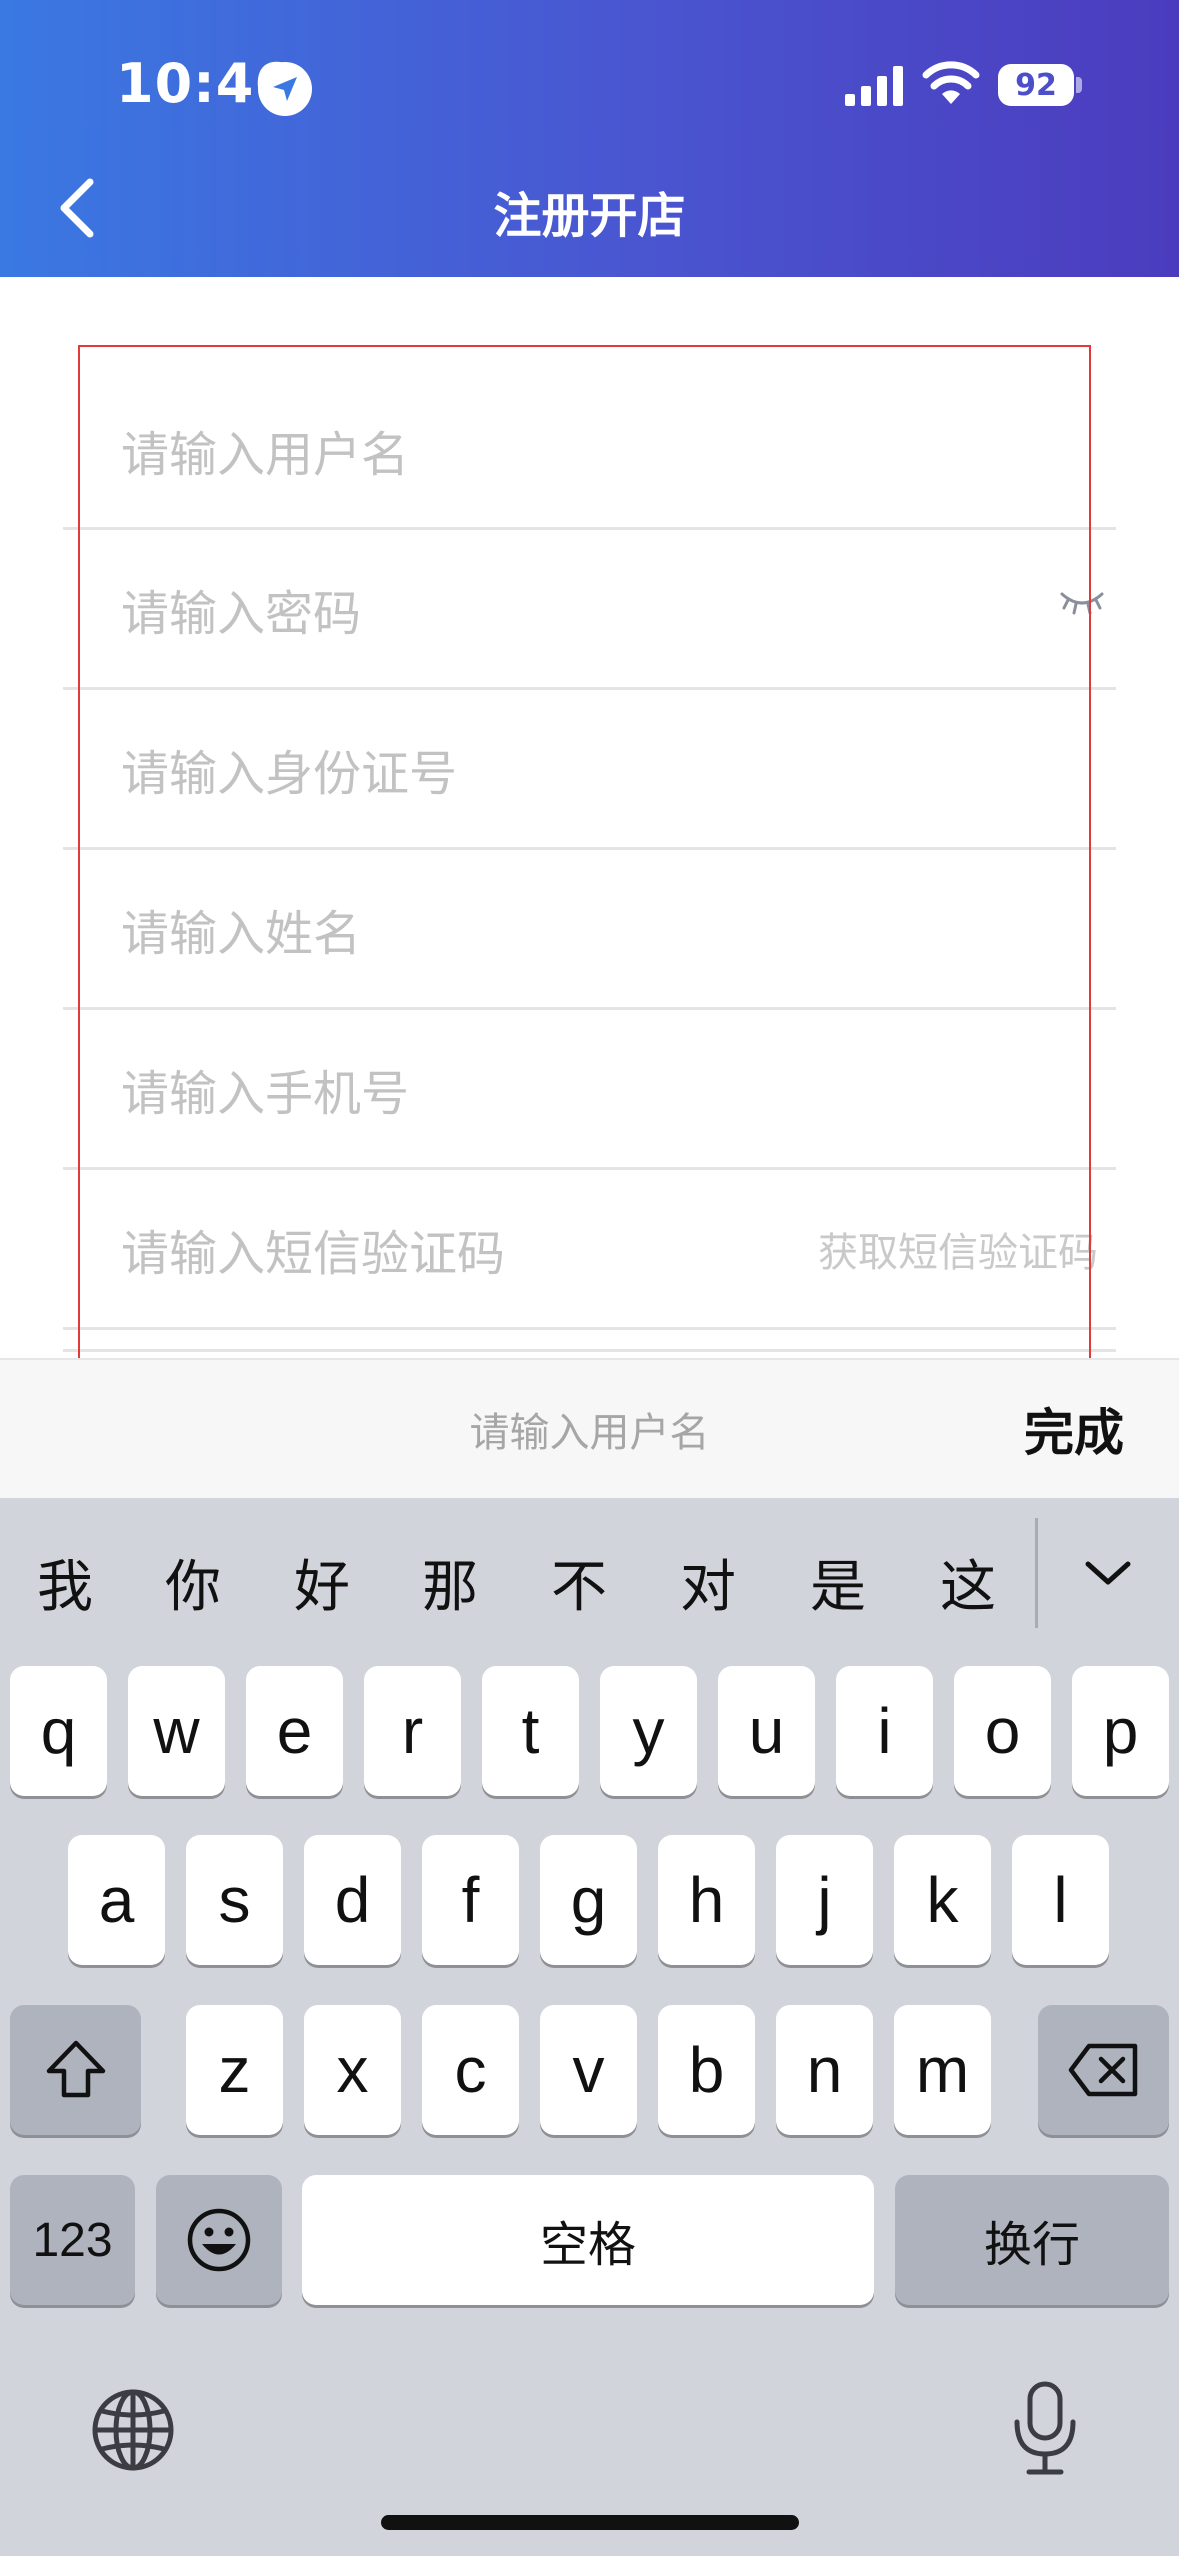 The image size is (1179, 2556). What do you see at coordinates (588, 2240) in the screenshot?
I see `space-key: 空格` at bounding box center [588, 2240].